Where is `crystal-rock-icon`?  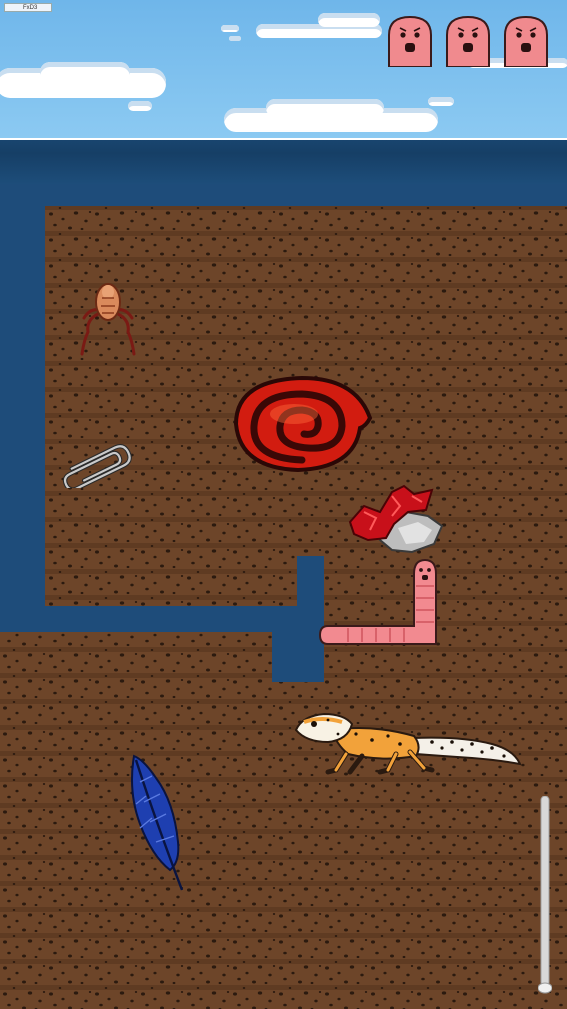
crystal-rock-icon is located at coordinates (396, 519).